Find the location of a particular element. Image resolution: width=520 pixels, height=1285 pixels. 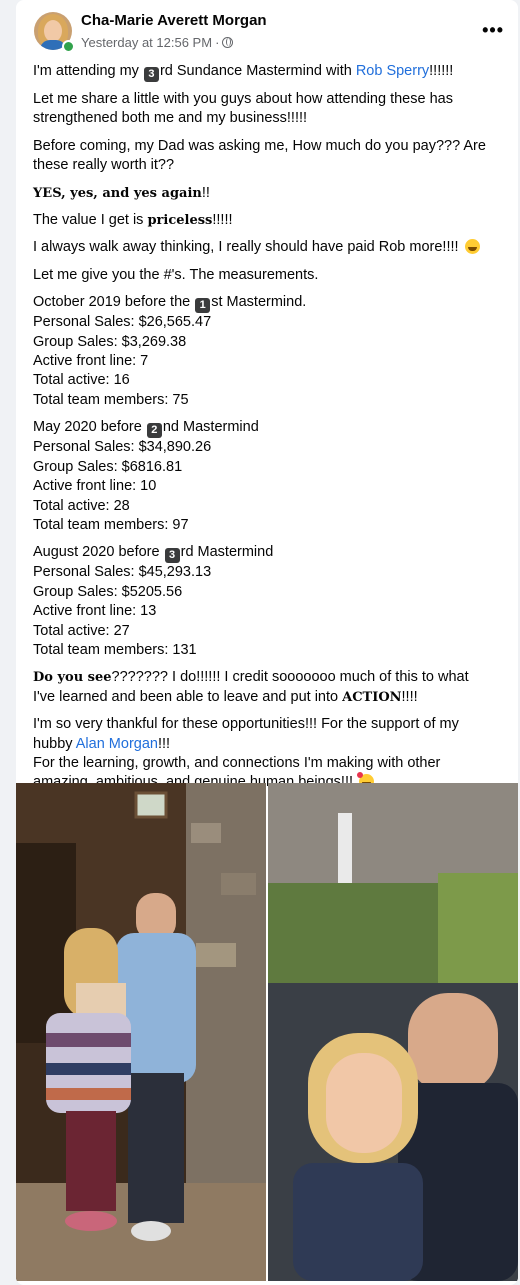

stat-line: Group Sales: $6816.81 is located at coordinates (108, 466).